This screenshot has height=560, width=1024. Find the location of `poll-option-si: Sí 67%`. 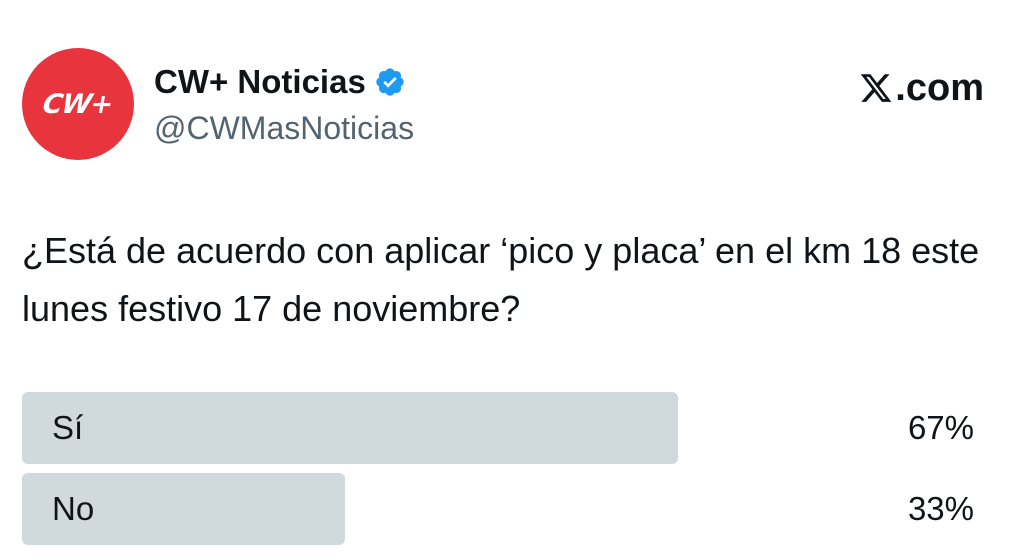

poll-option-si: Sí 67% is located at coordinates (501, 428).